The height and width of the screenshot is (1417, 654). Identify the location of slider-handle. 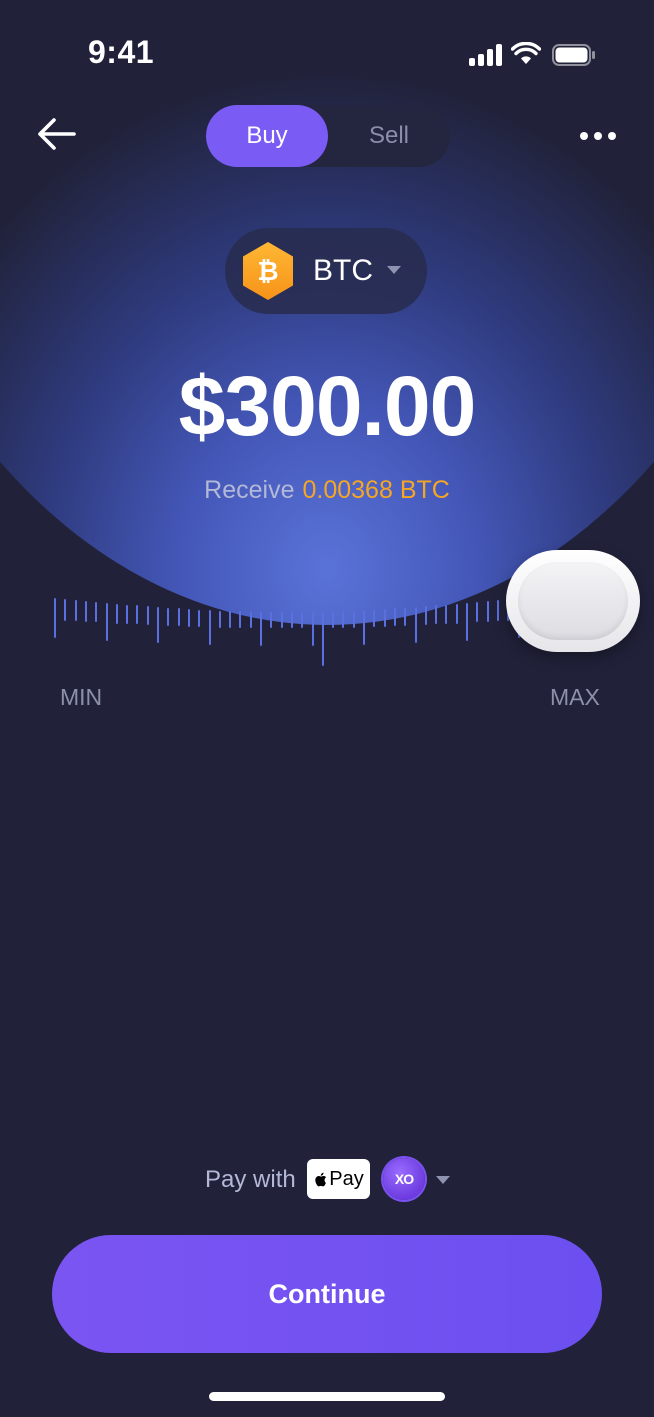
(573, 601).